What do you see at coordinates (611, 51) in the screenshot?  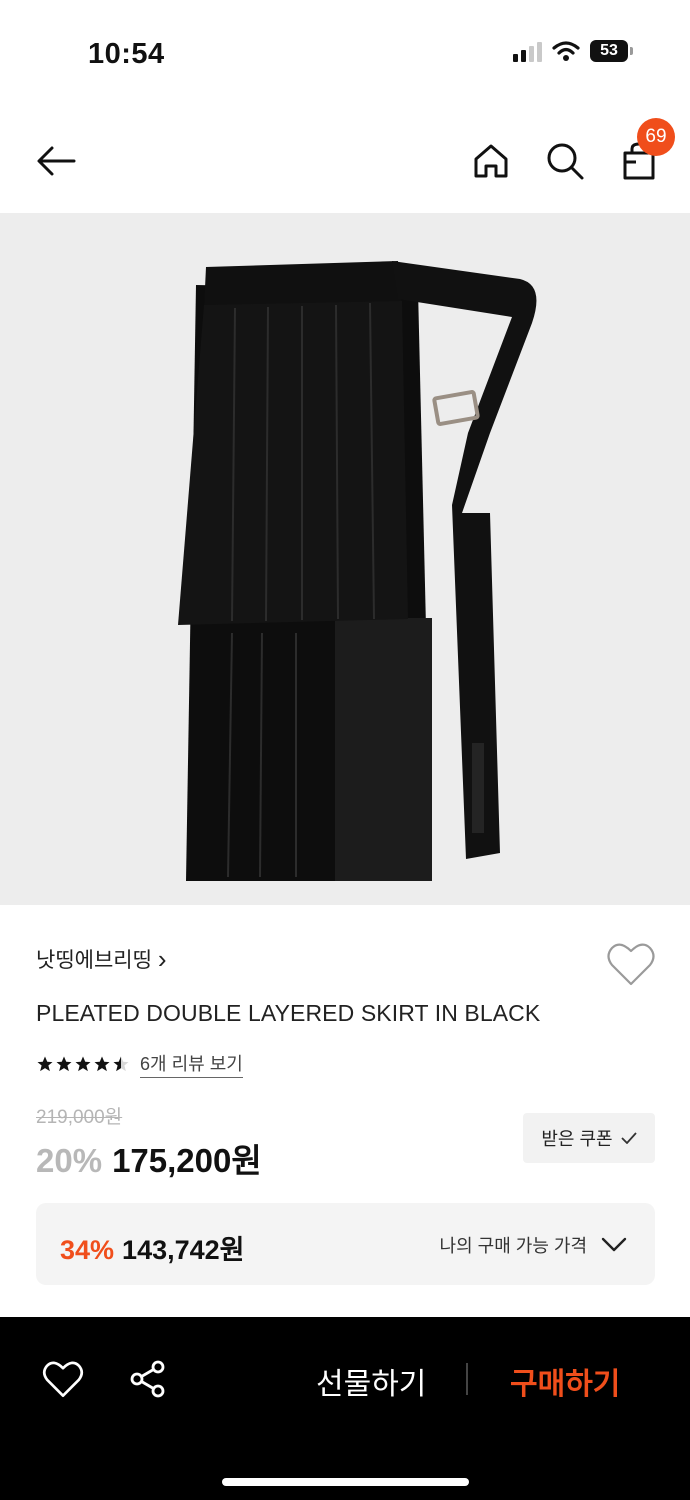 I see `battery-icon: 53` at bounding box center [611, 51].